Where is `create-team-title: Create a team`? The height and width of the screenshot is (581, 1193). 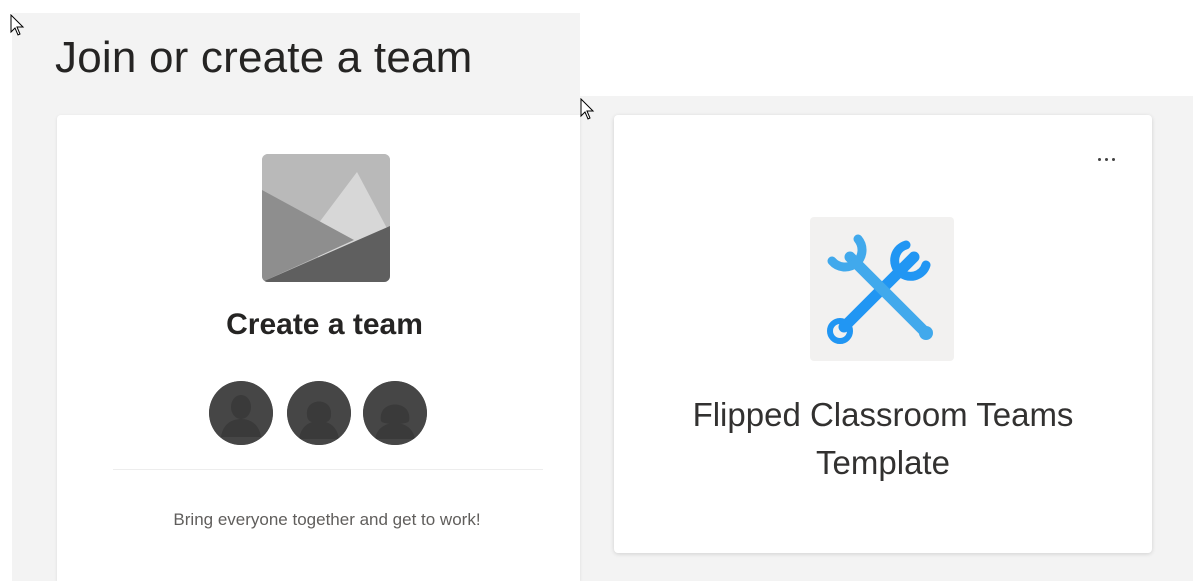
create-team-title: Create a team is located at coordinates (324, 324).